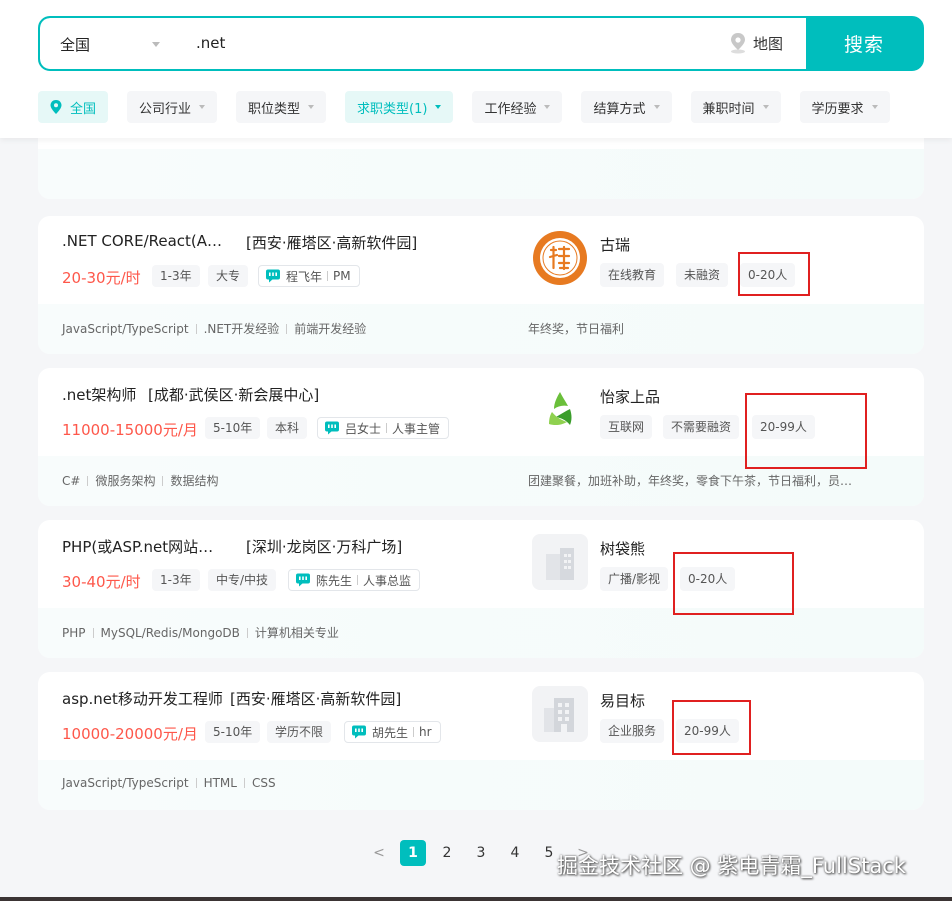  I want to click on job-tag-education: 本科, so click(287, 428).